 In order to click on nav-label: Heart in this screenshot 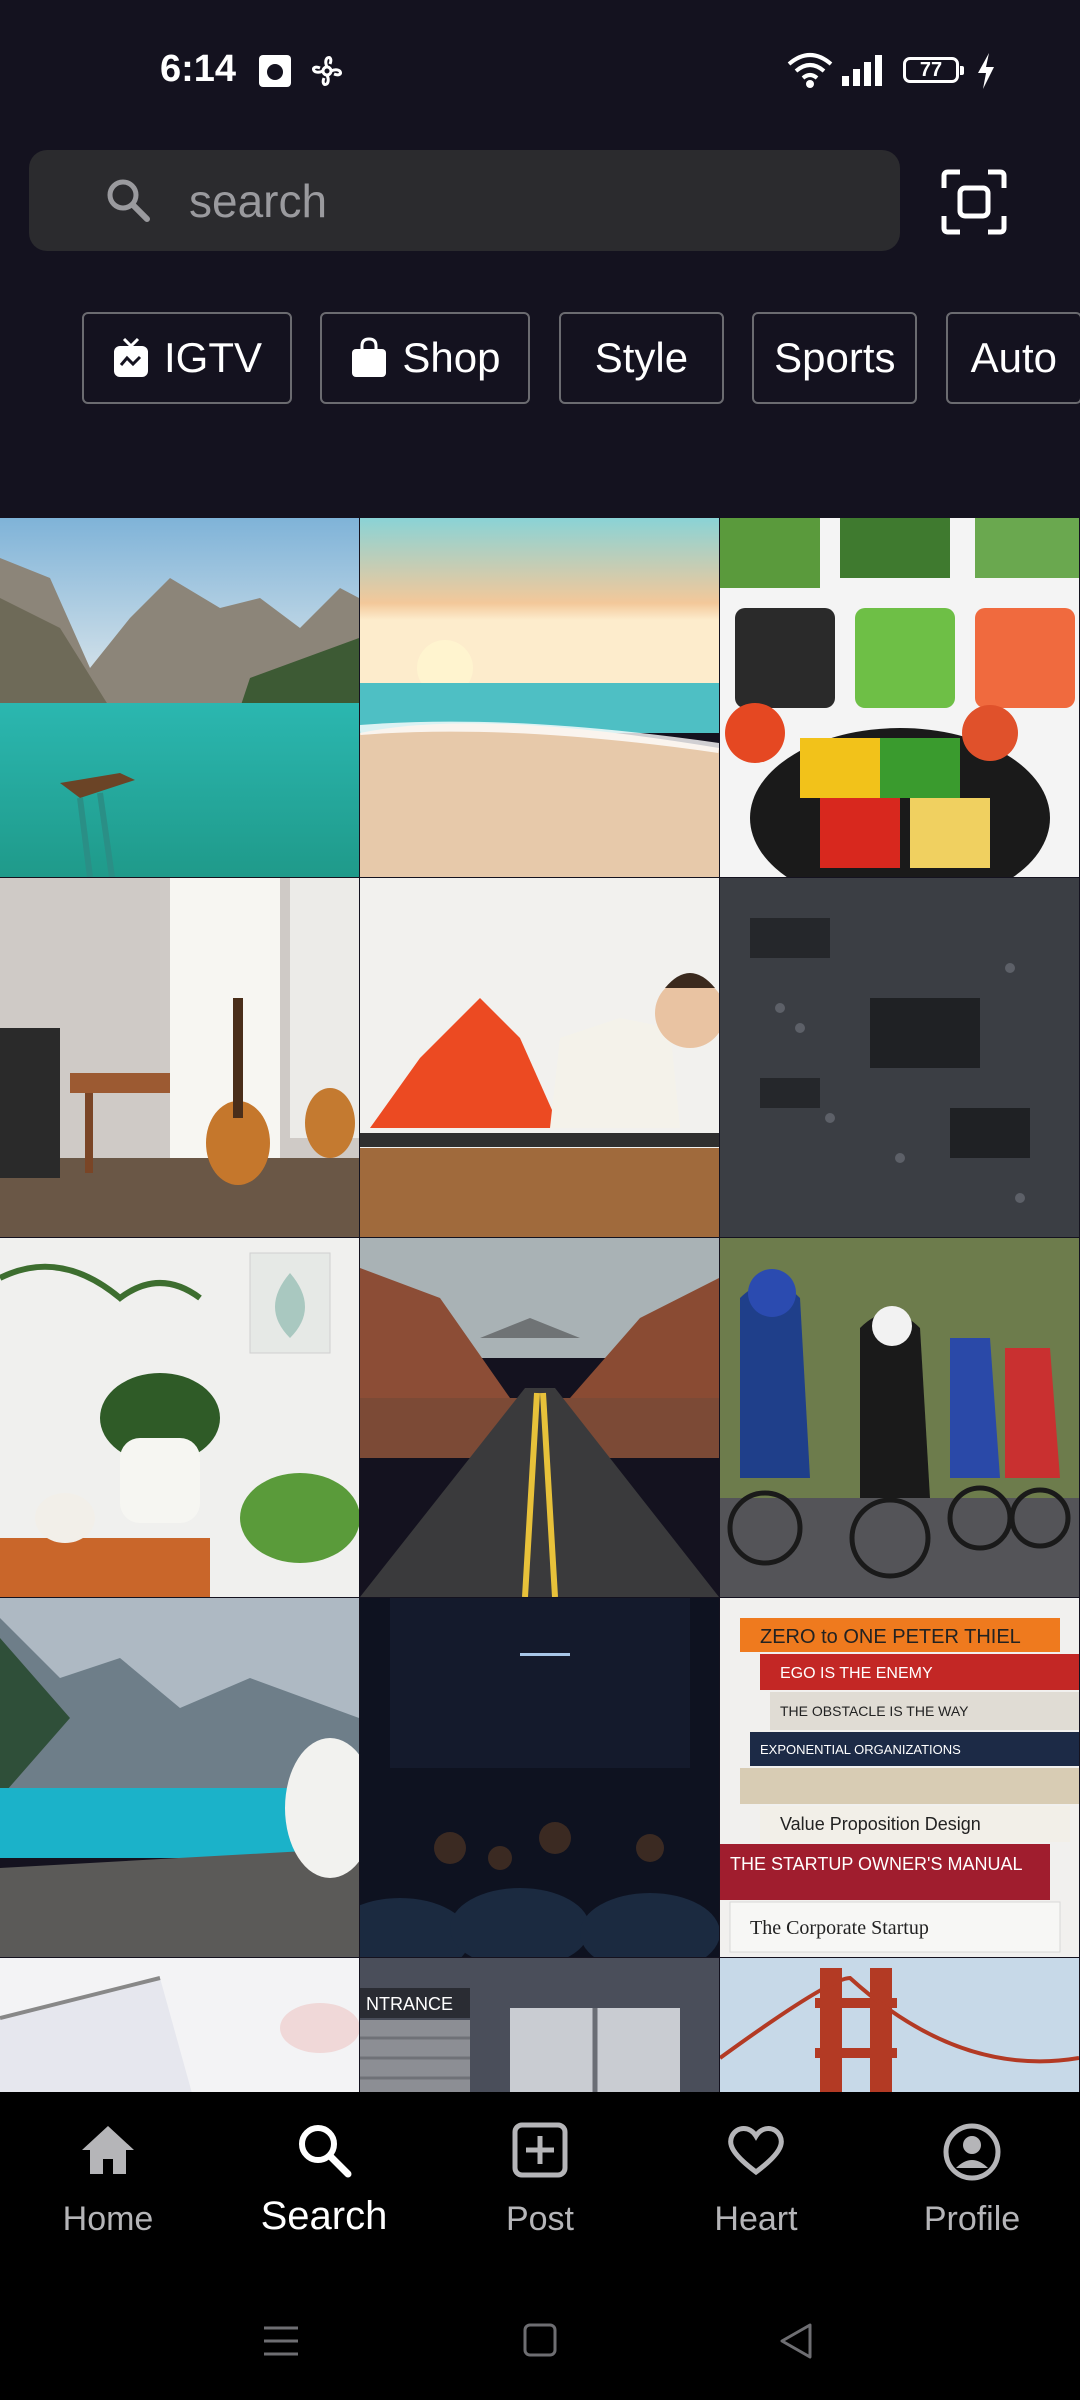, I will do `click(756, 2219)`.